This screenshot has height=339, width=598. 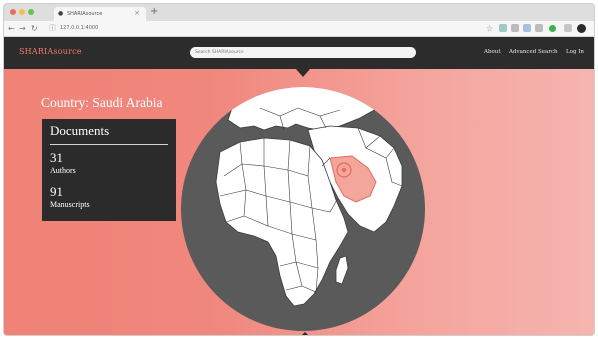 What do you see at coordinates (11, 28) in the screenshot?
I see `back-icon: ←` at bounding box center [11, 28].